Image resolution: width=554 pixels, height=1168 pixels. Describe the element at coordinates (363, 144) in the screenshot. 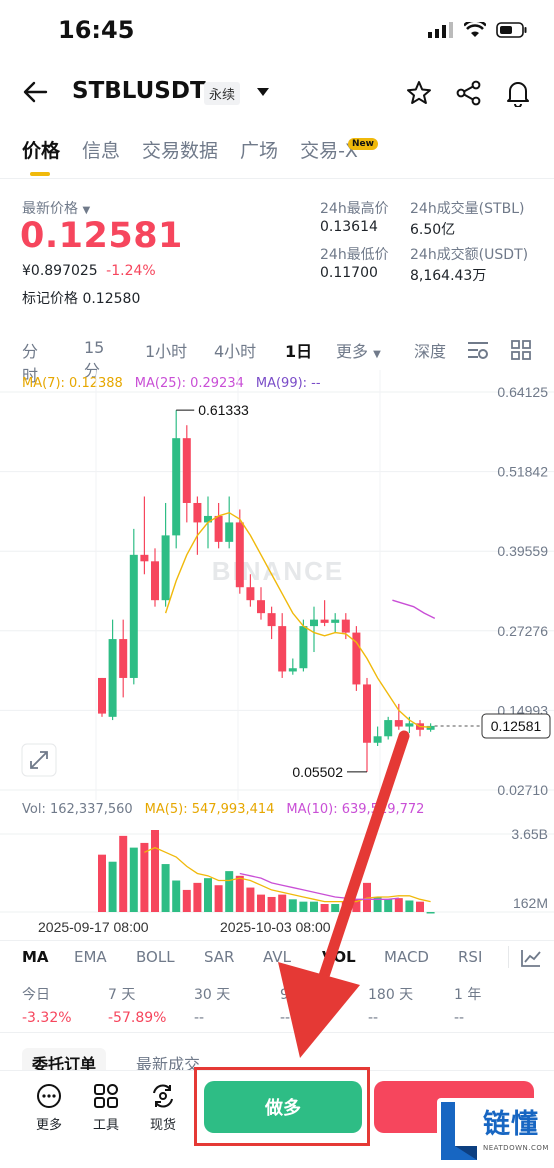

I see `new-badge: New` at that location.